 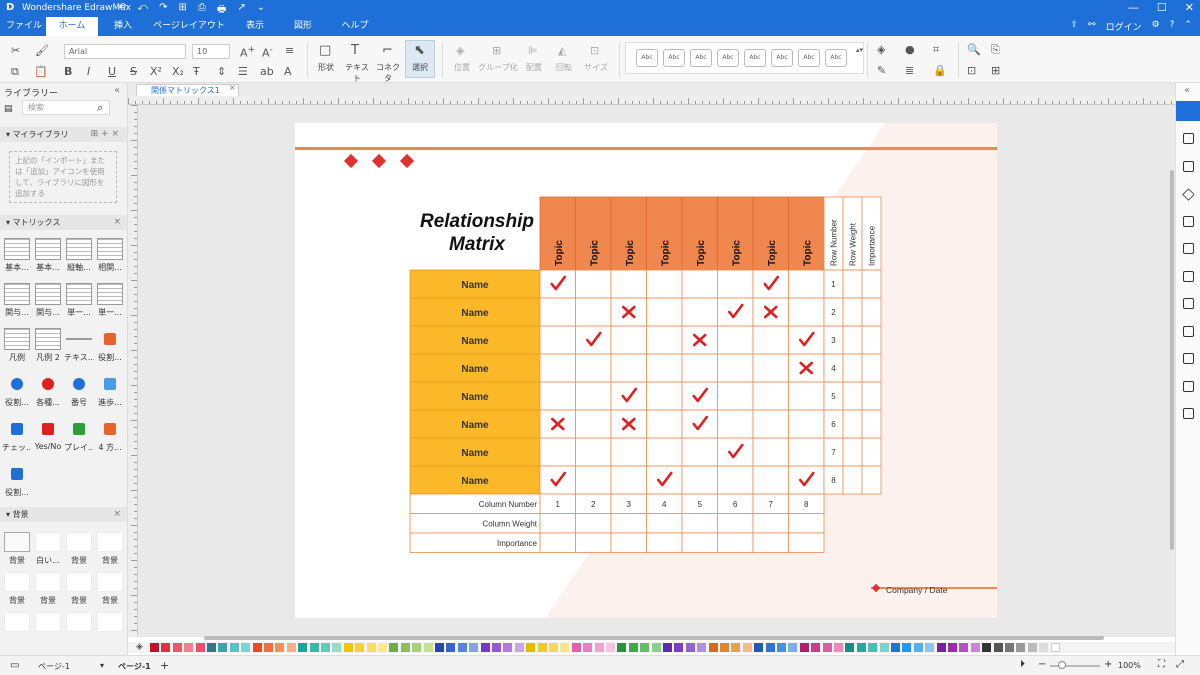 What do you see at coordinates (517, 543) in the screenshot?
I see `bottom-row-label: Importance` at bounding box center [517, 543].